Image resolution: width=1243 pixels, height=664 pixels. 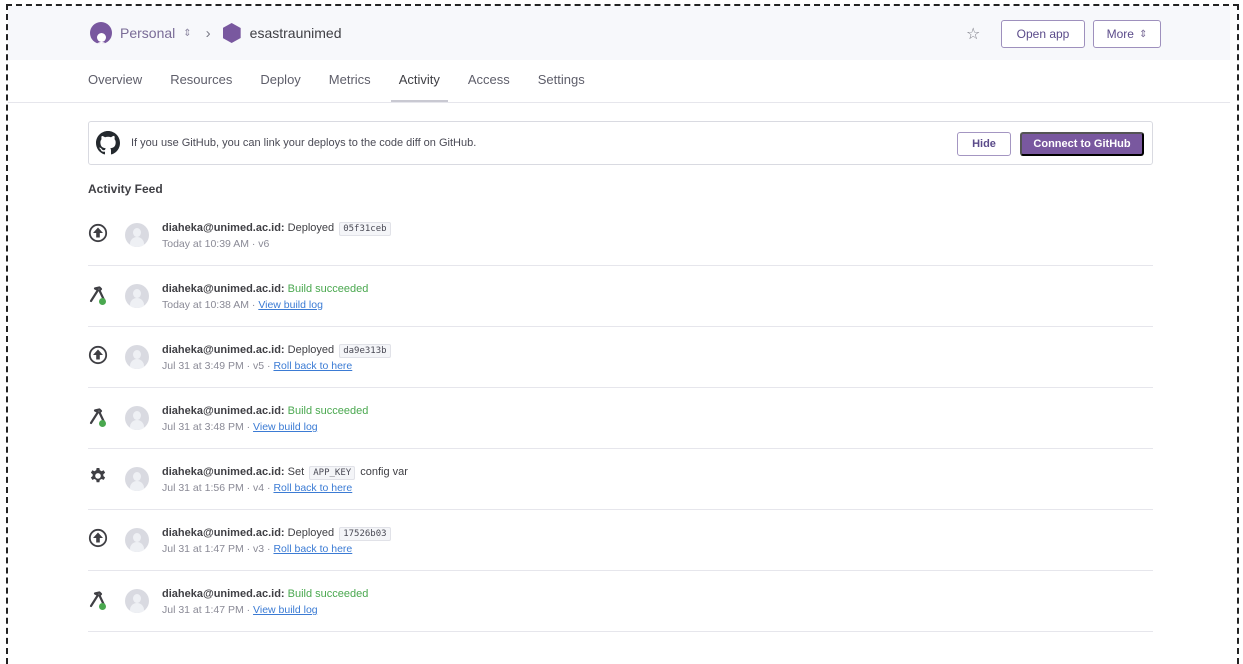 I want to click on tab-deploy: Deploy, so click(x=280, y=81).